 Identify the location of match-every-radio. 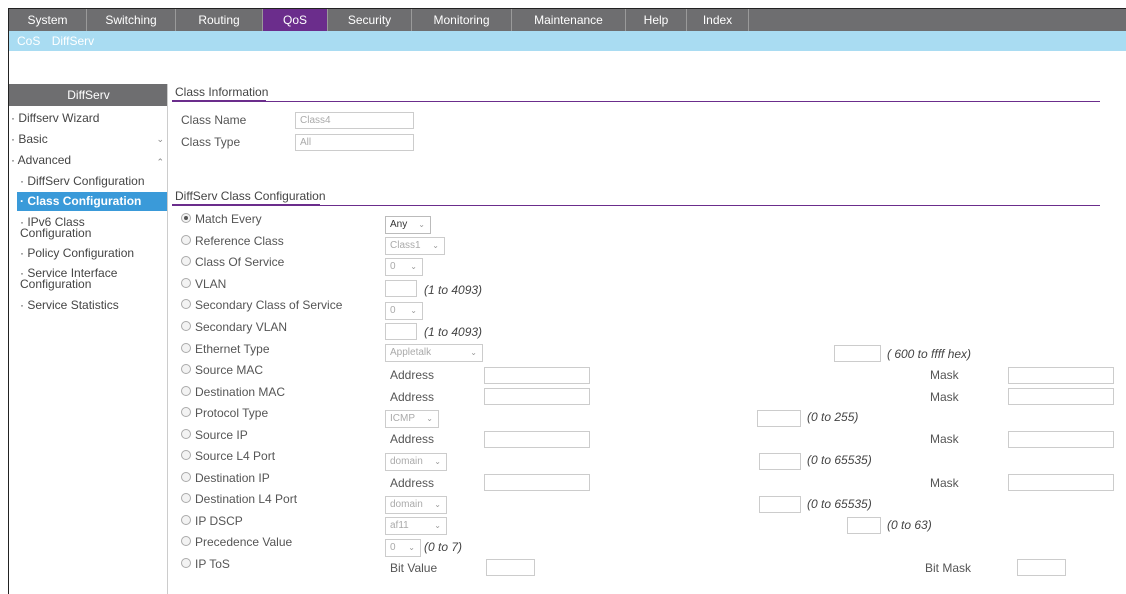
(186, 218).